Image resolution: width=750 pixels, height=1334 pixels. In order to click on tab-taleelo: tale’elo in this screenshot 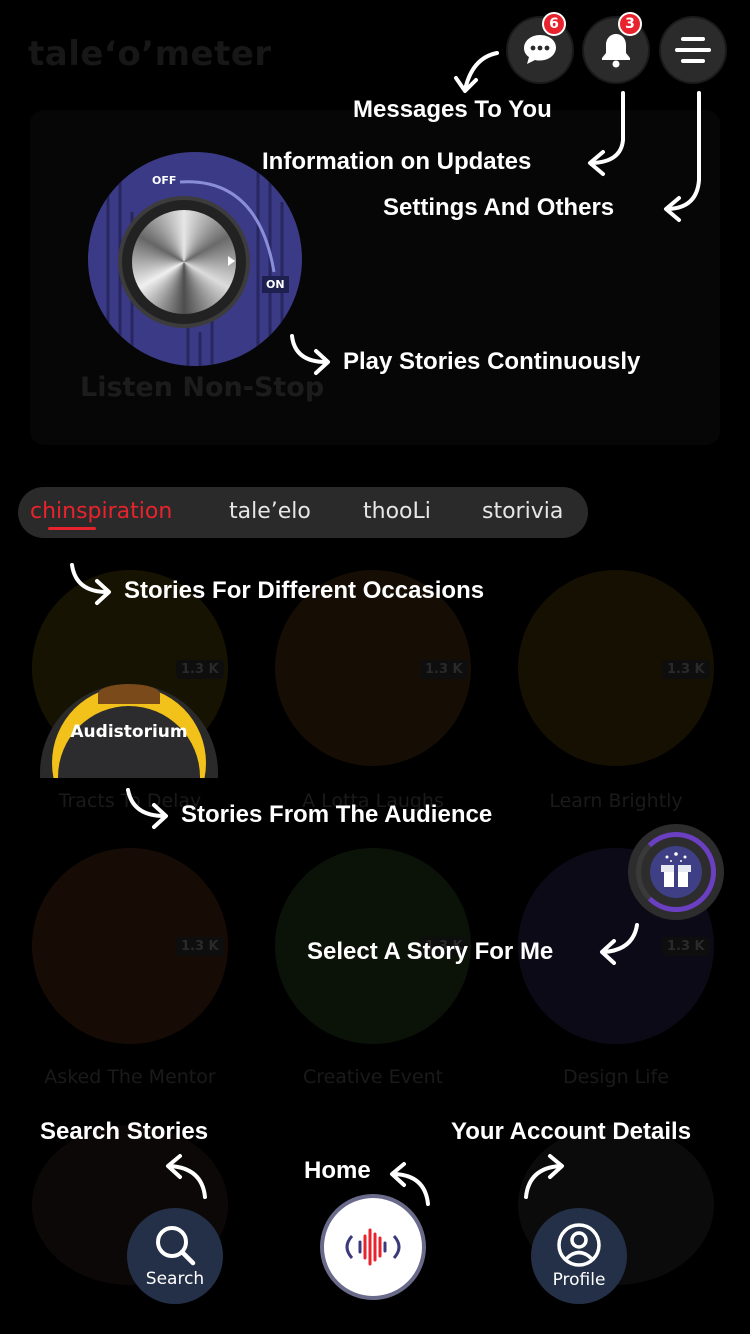, I will do `click(270, 512)`.